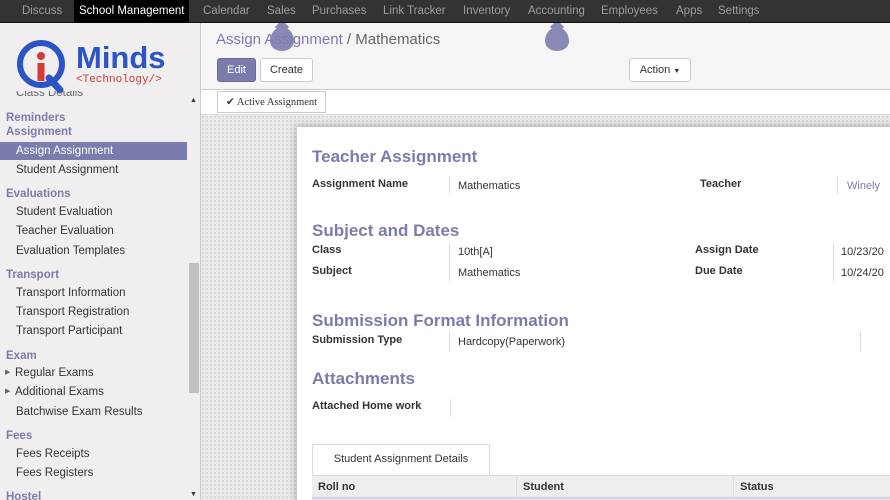 The width and height of the screenshot is (890, 500). Describe the element at coordinates (489, 273) in the screenshot. I see `subject-value: Mathematics` at that location.